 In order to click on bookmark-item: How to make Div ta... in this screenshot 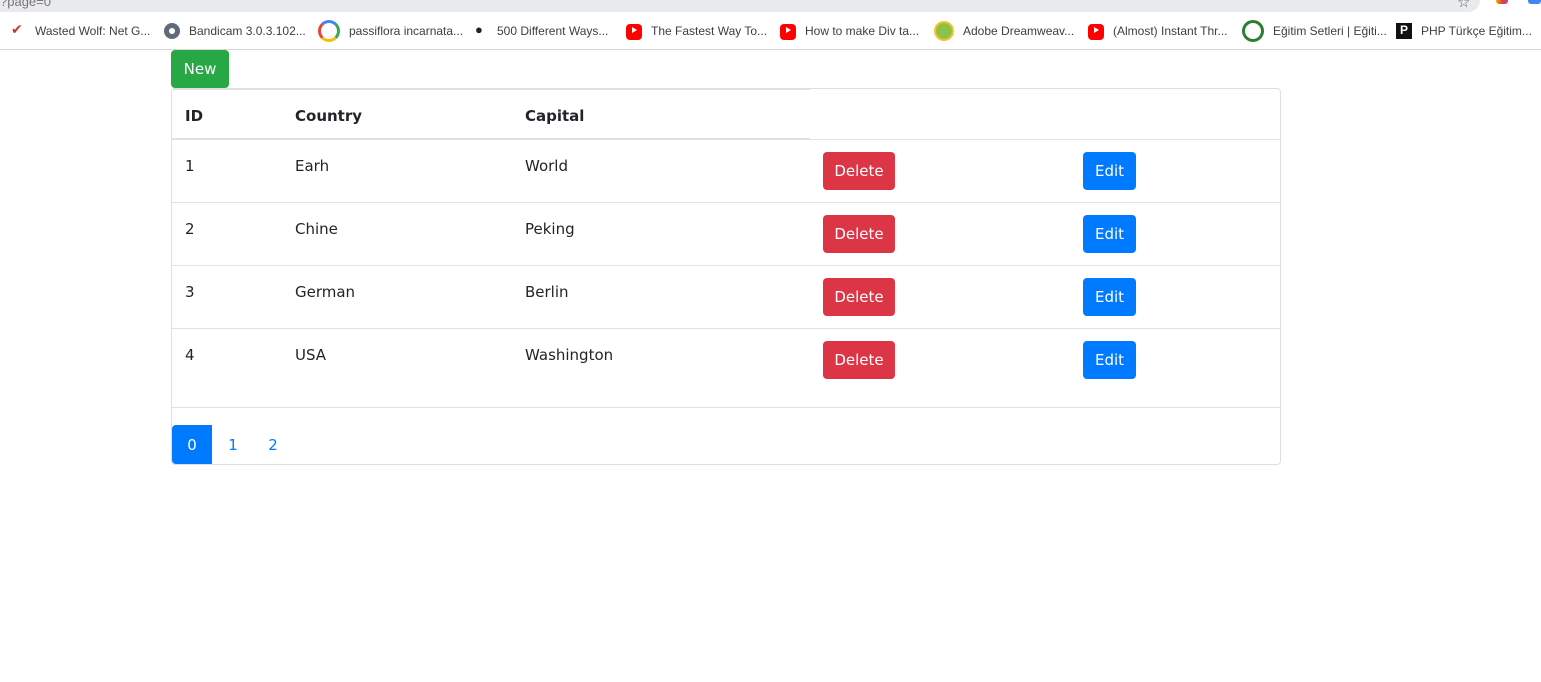, I will do `click(849, 31)`.